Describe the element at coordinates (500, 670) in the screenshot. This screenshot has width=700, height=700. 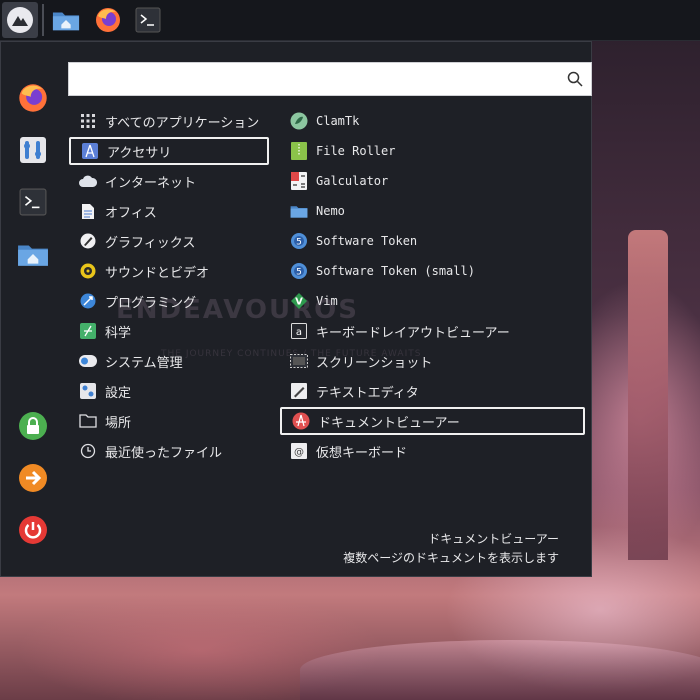
I see `wallpaper-road` at that location.